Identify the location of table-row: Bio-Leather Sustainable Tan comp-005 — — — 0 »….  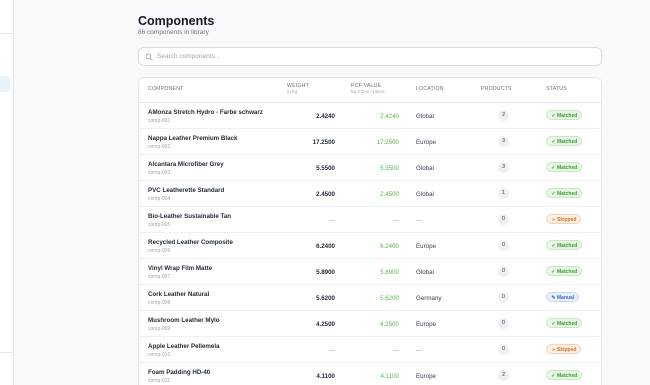
(370, 220).